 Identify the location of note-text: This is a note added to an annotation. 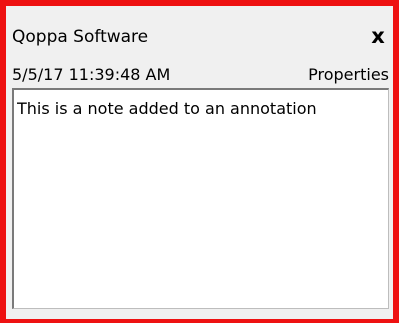
(167, 108).